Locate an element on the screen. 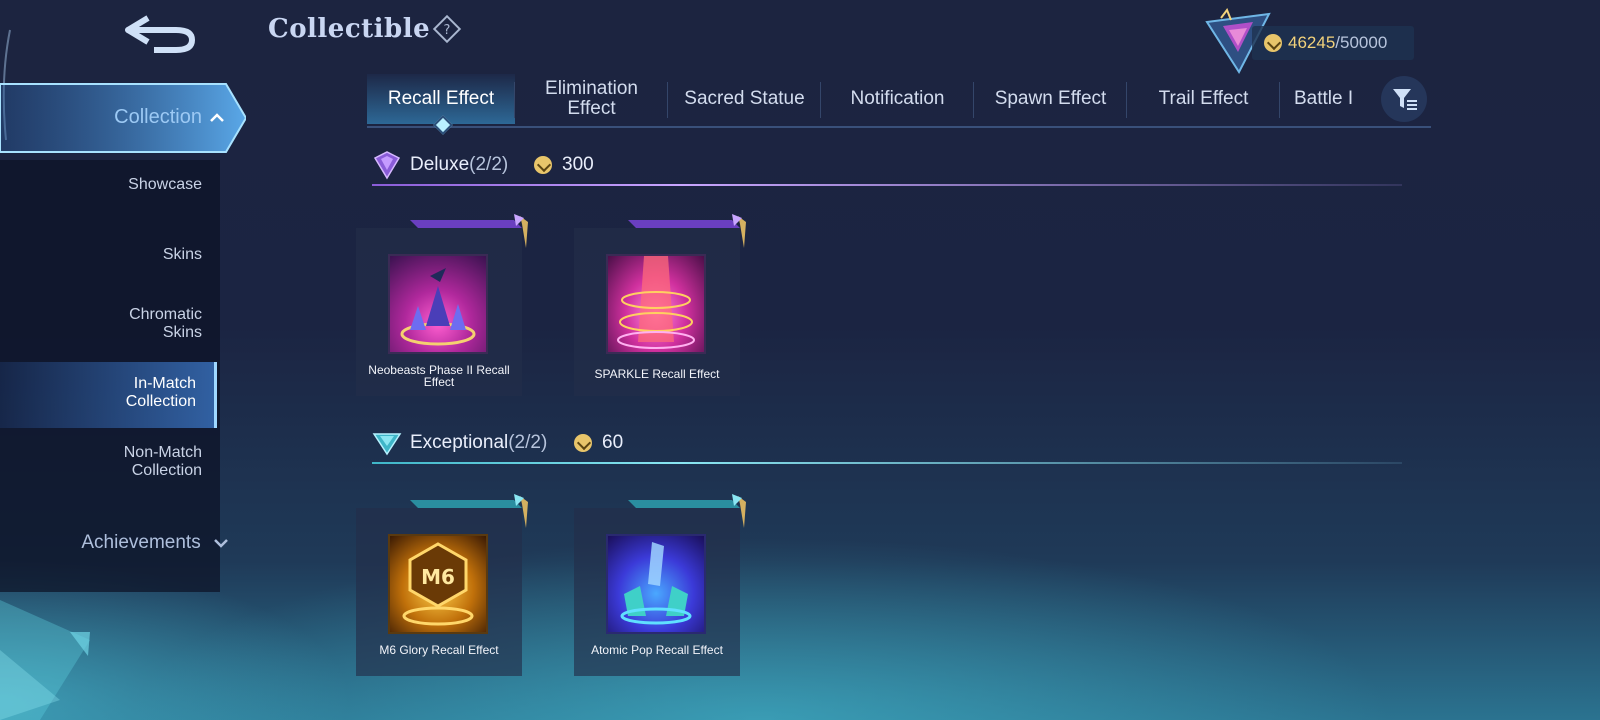  section-title: Deluxe(2/2) is located at coordinates (459, 164).